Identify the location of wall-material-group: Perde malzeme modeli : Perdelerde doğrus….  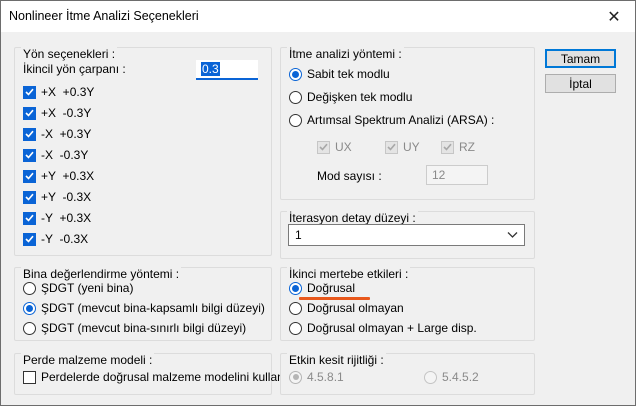
(149, 374).